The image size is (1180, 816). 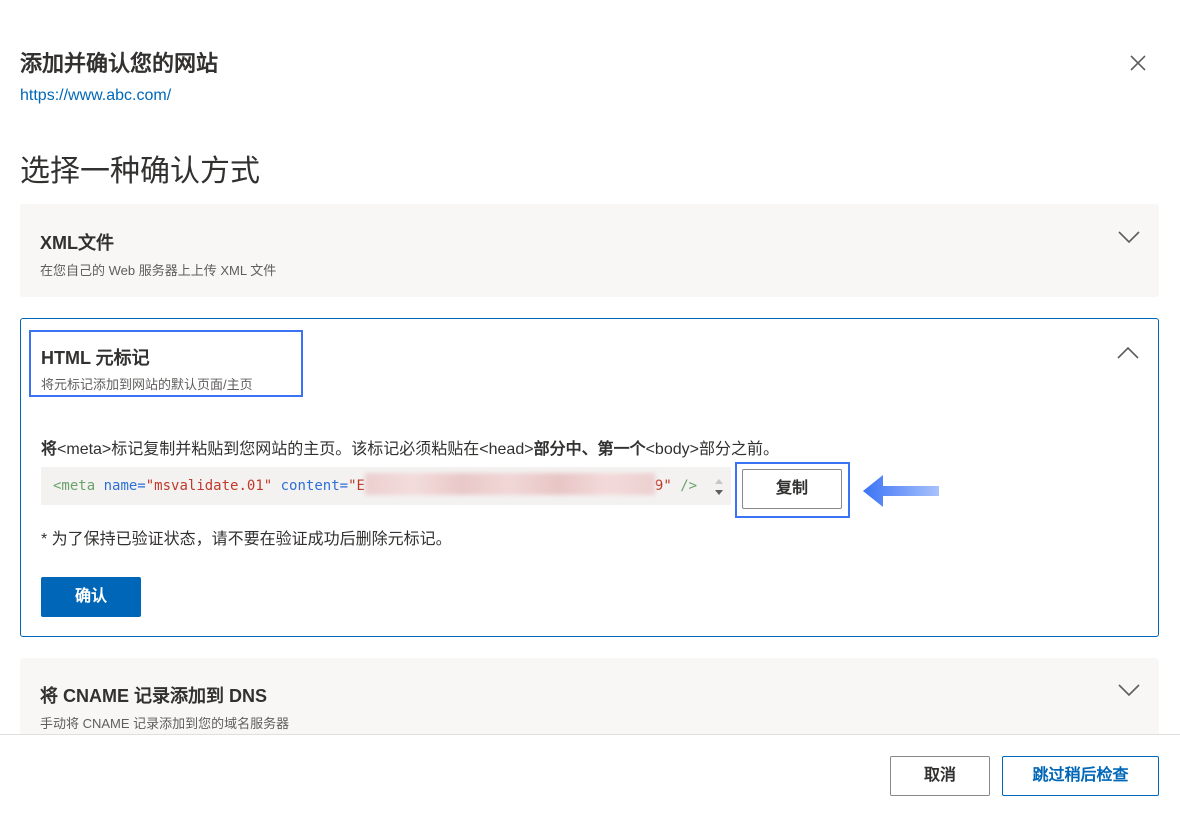 I want to click on chevron-up-icon, so click(x=1128, y=353).